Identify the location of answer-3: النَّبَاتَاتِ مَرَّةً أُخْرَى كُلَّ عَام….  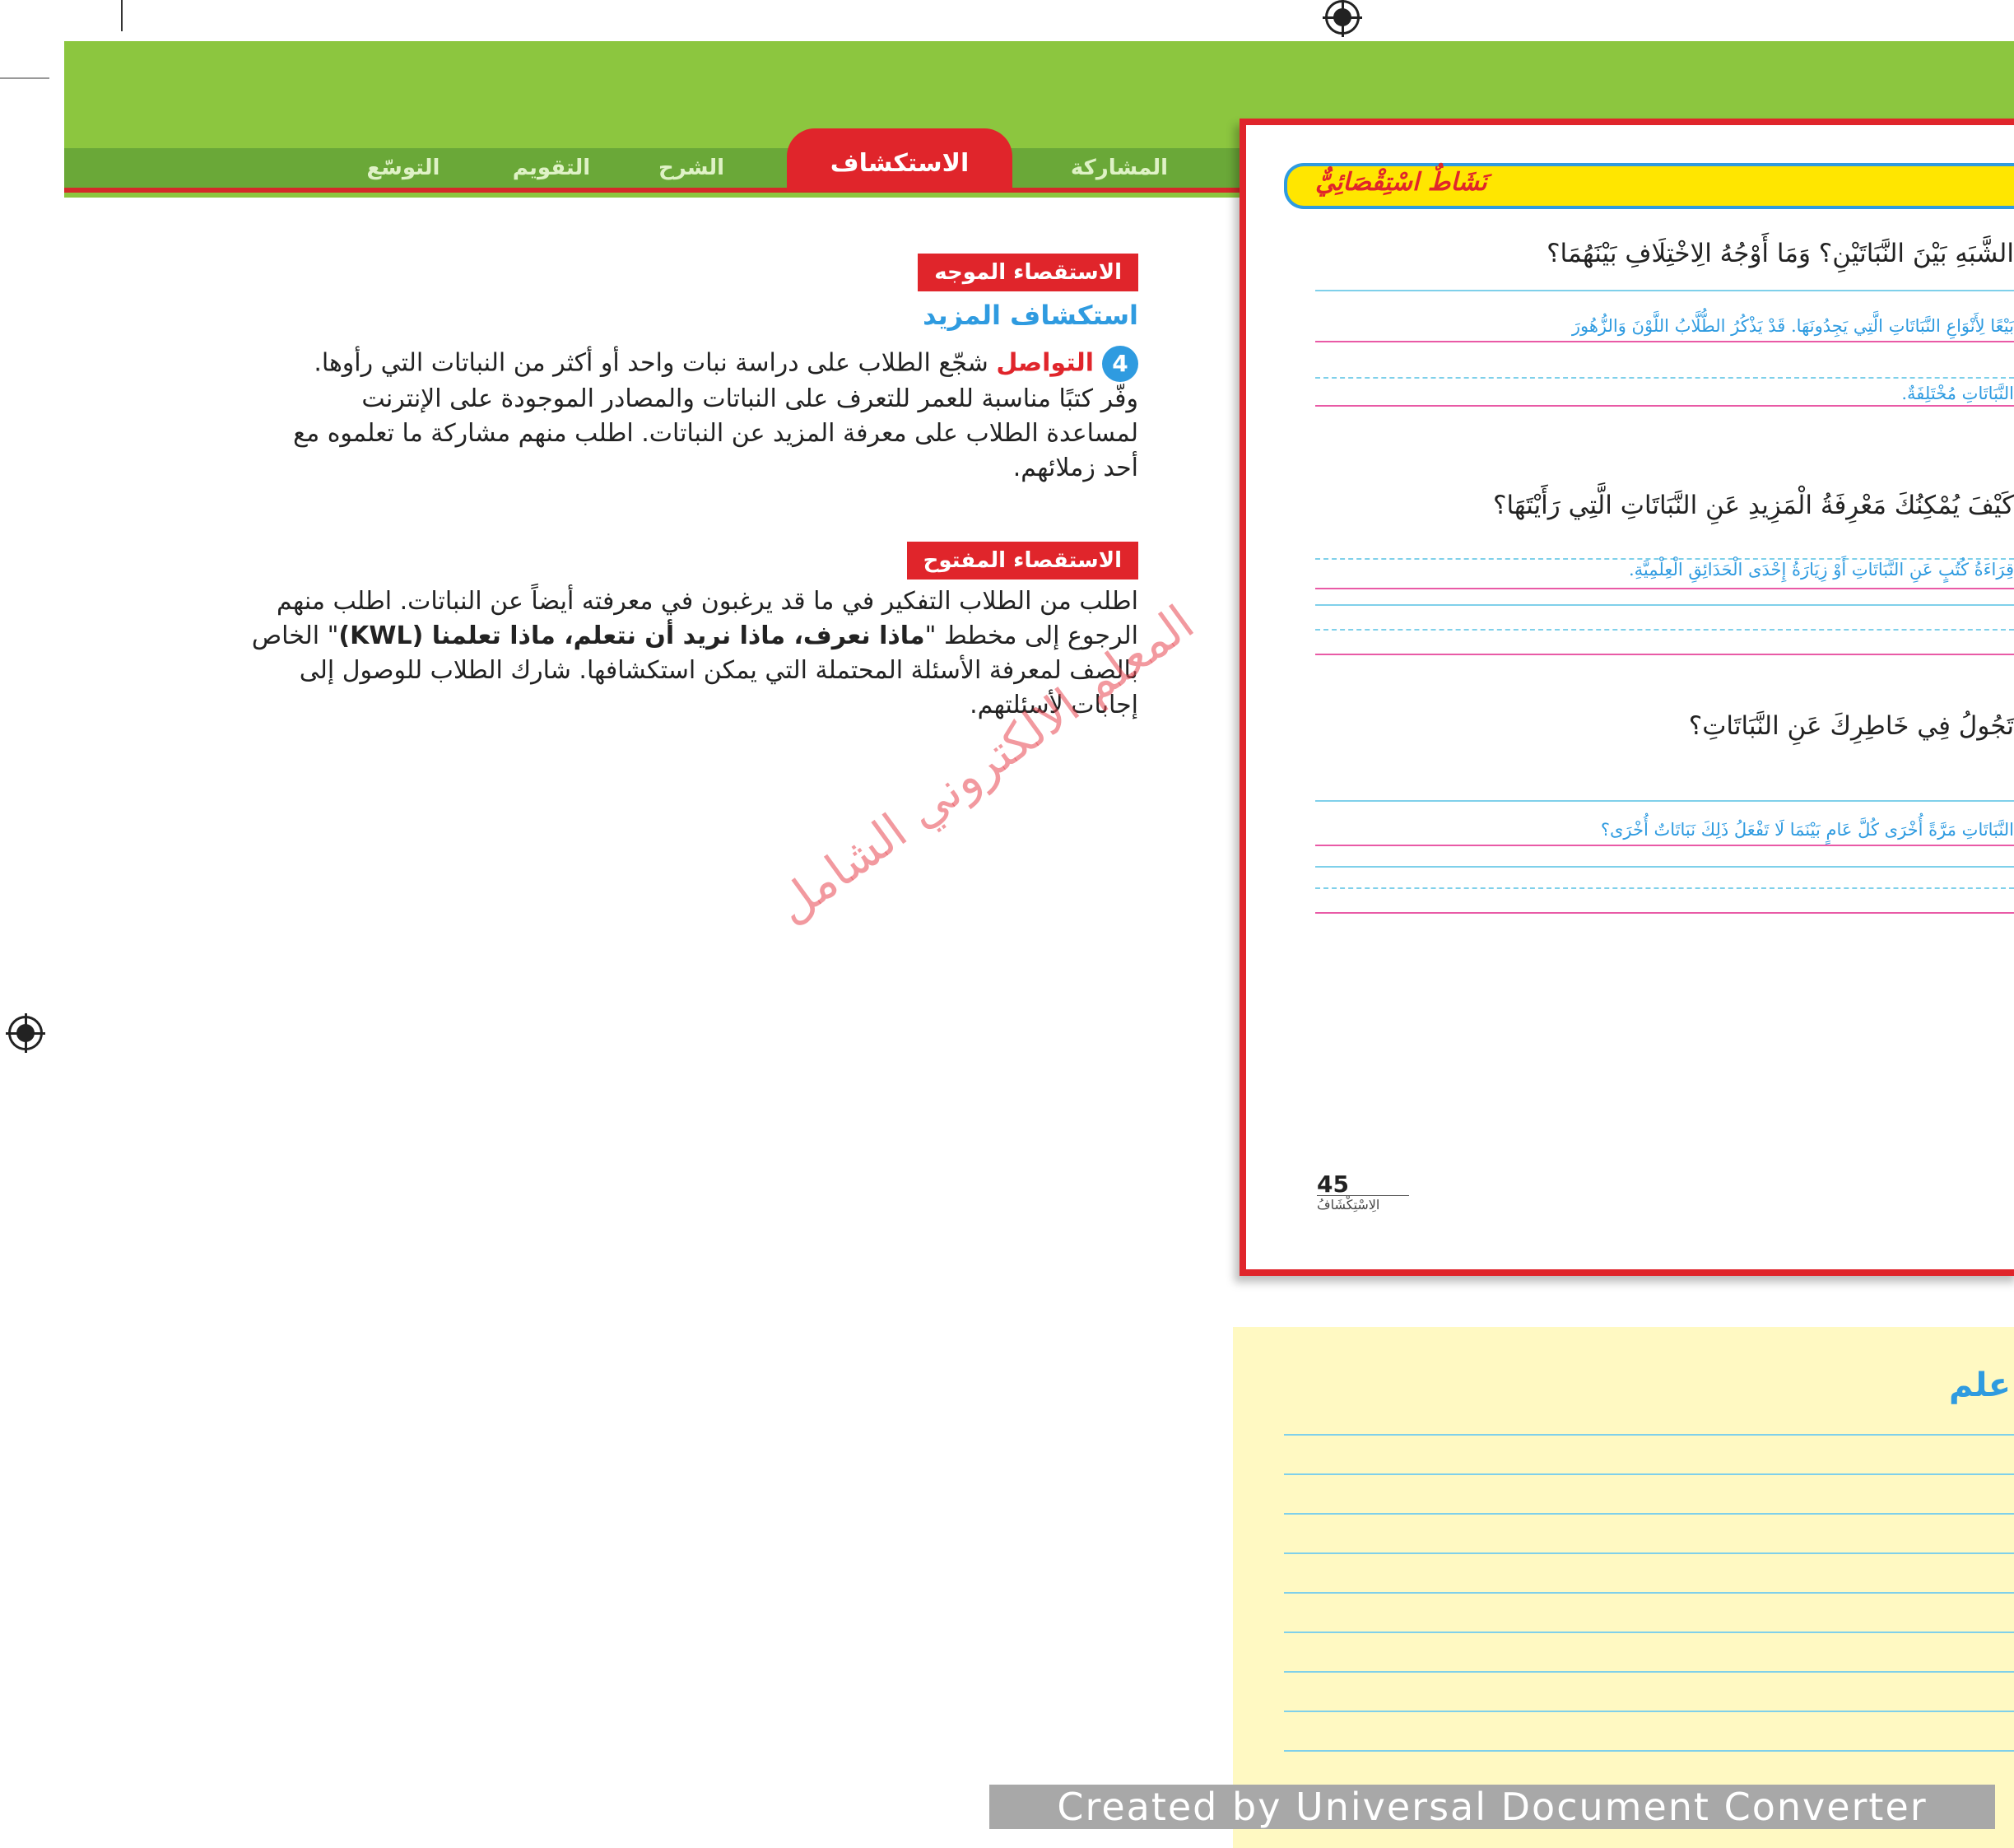
(1807, 830).